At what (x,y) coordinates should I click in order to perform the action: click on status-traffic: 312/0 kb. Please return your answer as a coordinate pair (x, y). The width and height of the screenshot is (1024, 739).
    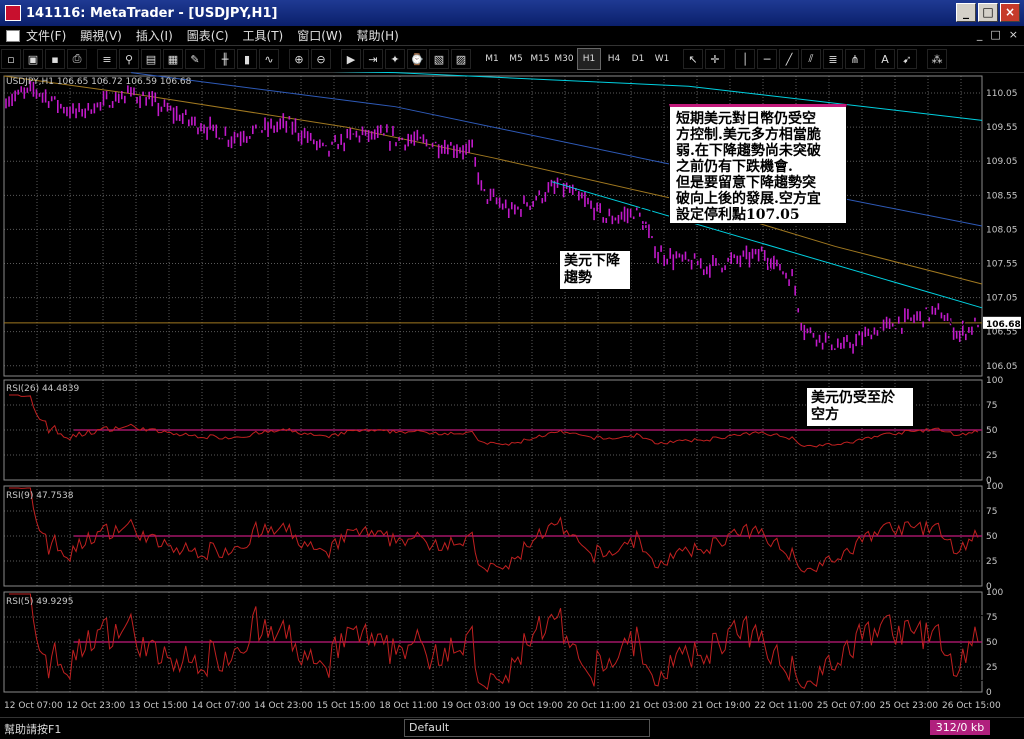
    Looking at the image, I should click on (960, 727).